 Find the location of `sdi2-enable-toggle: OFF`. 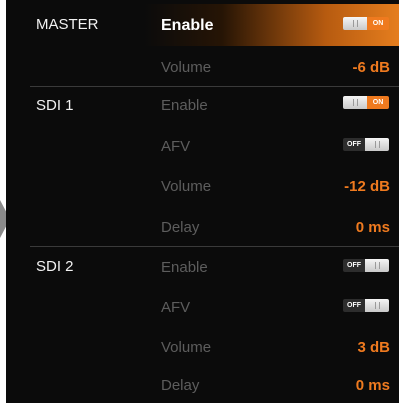

sdi2-enable-toggle: OFF is located at coordinates (366, 265).